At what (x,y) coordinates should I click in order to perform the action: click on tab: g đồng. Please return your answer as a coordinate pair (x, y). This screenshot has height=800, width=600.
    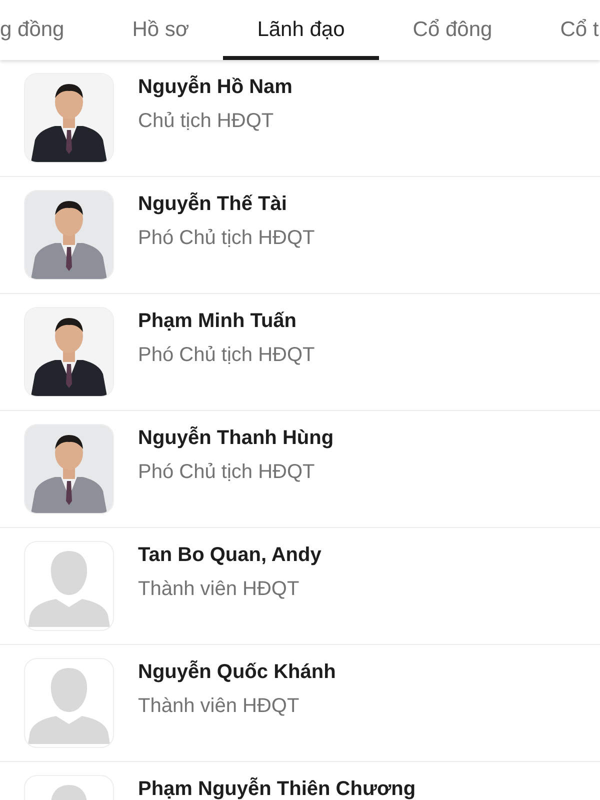
    Looking at the image, I should click on (49, 30).